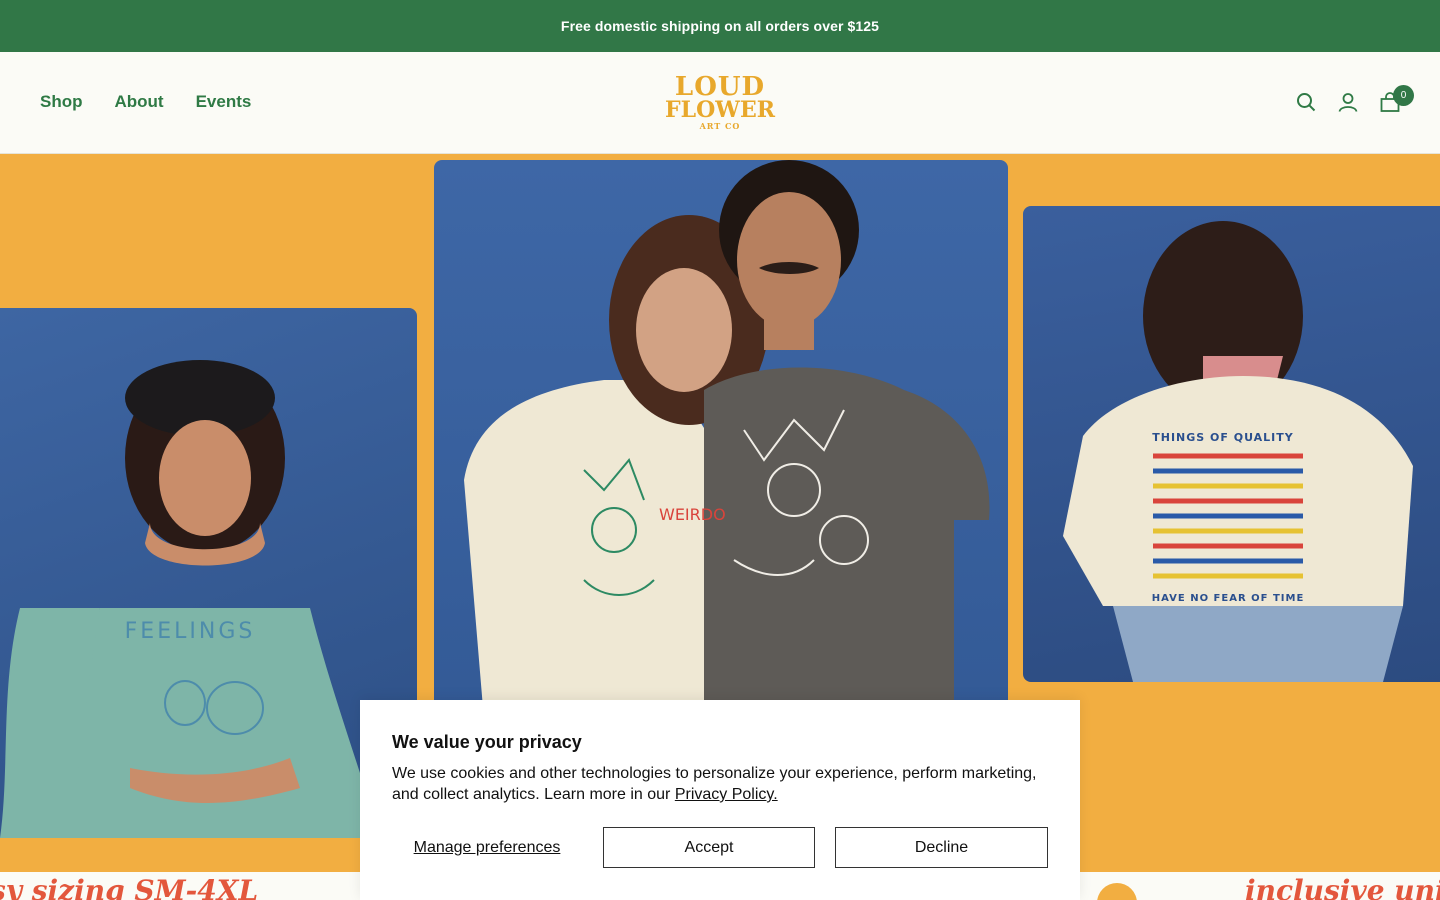 The width and height of the screenshot is (1440, 900). Describe the element at coordinates (1403, 95) in the screenshot. I see `cart-count-badge: 0` at that location.